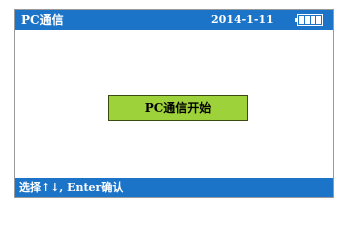 Image resolution: width=348 pixels, height=240 pixels. Describe the element at coordinates (242, 19) in the screenshot. I see `date-display: 2014-1-11` at that location.